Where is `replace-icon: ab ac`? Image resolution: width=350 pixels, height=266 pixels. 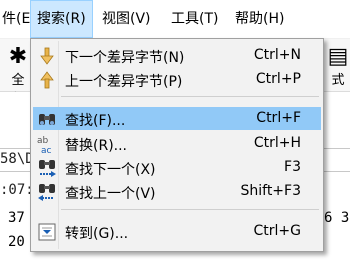
replace-icon: ab ac is located at coordinates (47, 144).